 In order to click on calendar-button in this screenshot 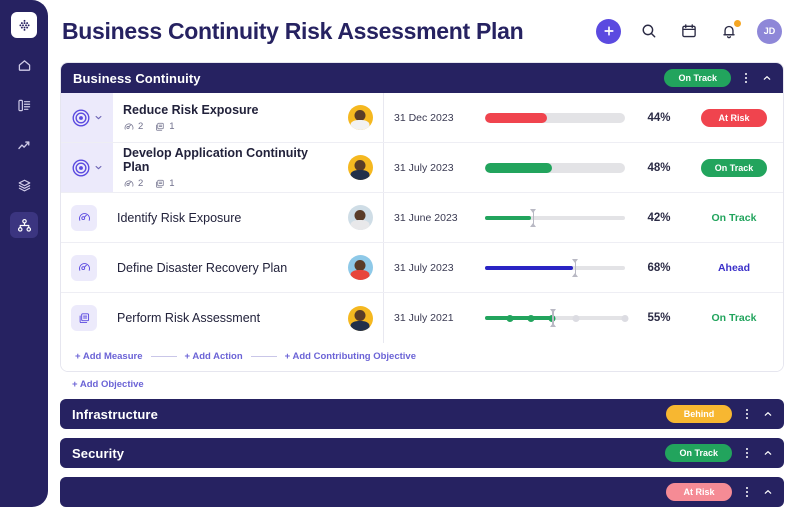, I will do `click(689, 31)`.